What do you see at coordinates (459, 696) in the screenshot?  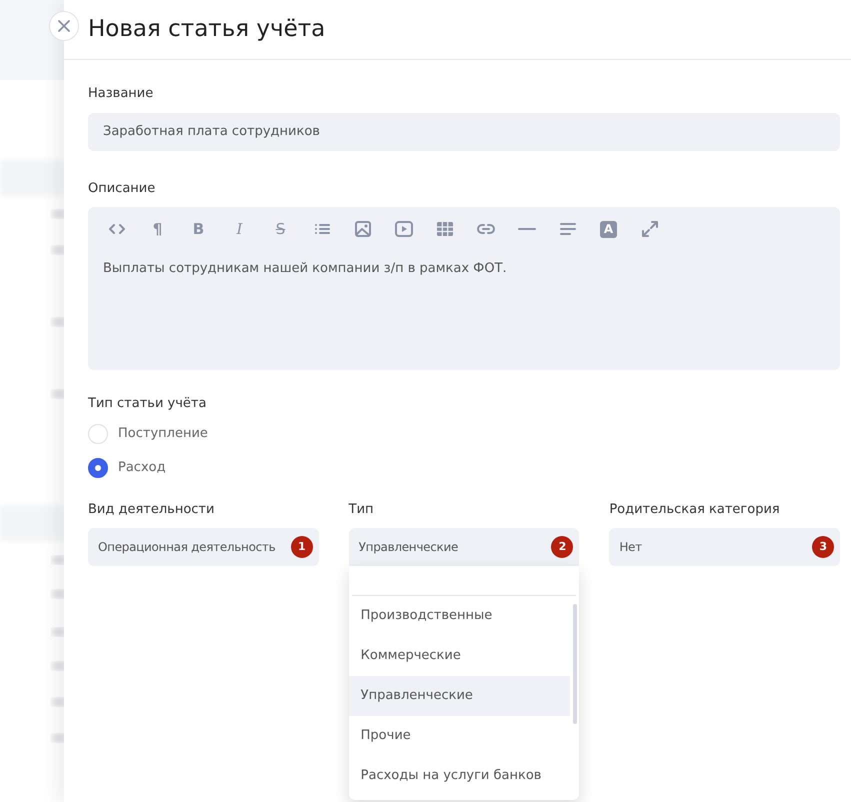 I see `dropdown-option: Управленческие` at bounding box center [459, 696].